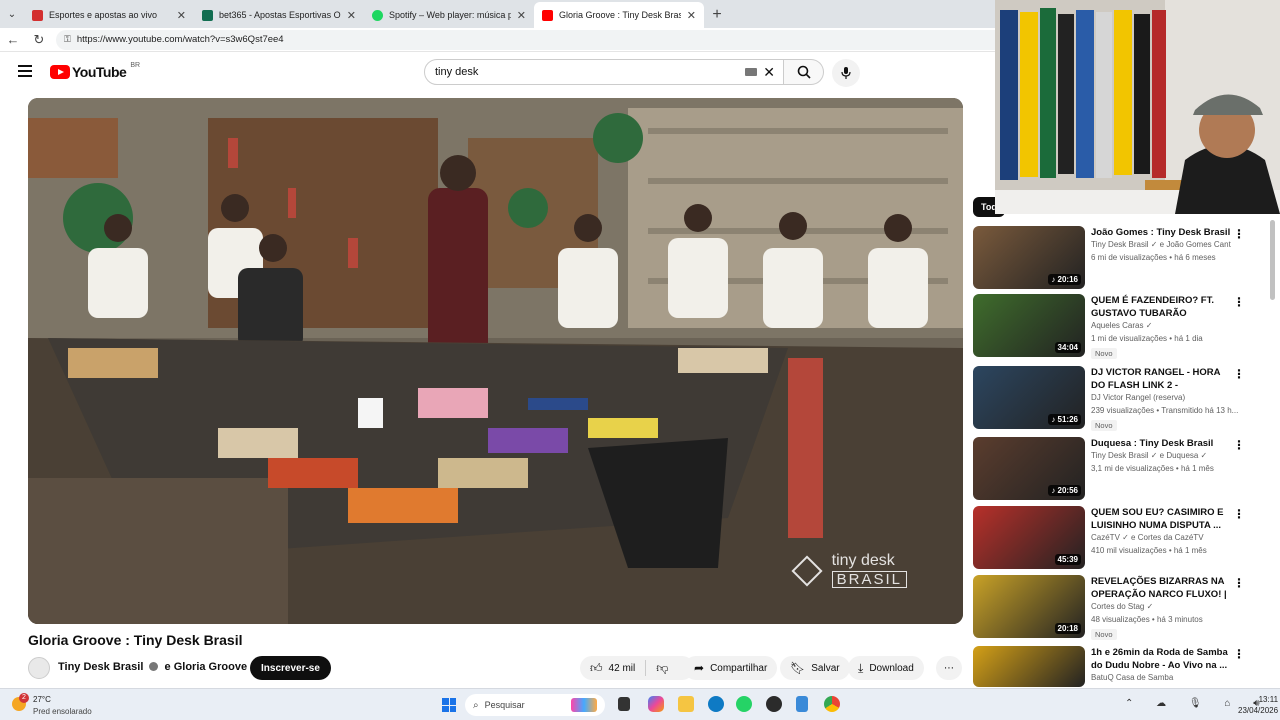 This screenshot has height=720, width=1280. What do you see at coordinates (100, 667) in the screenshot?
I see `channel-name: Tiny Desk Brasil` at bounding box center [100, 667].